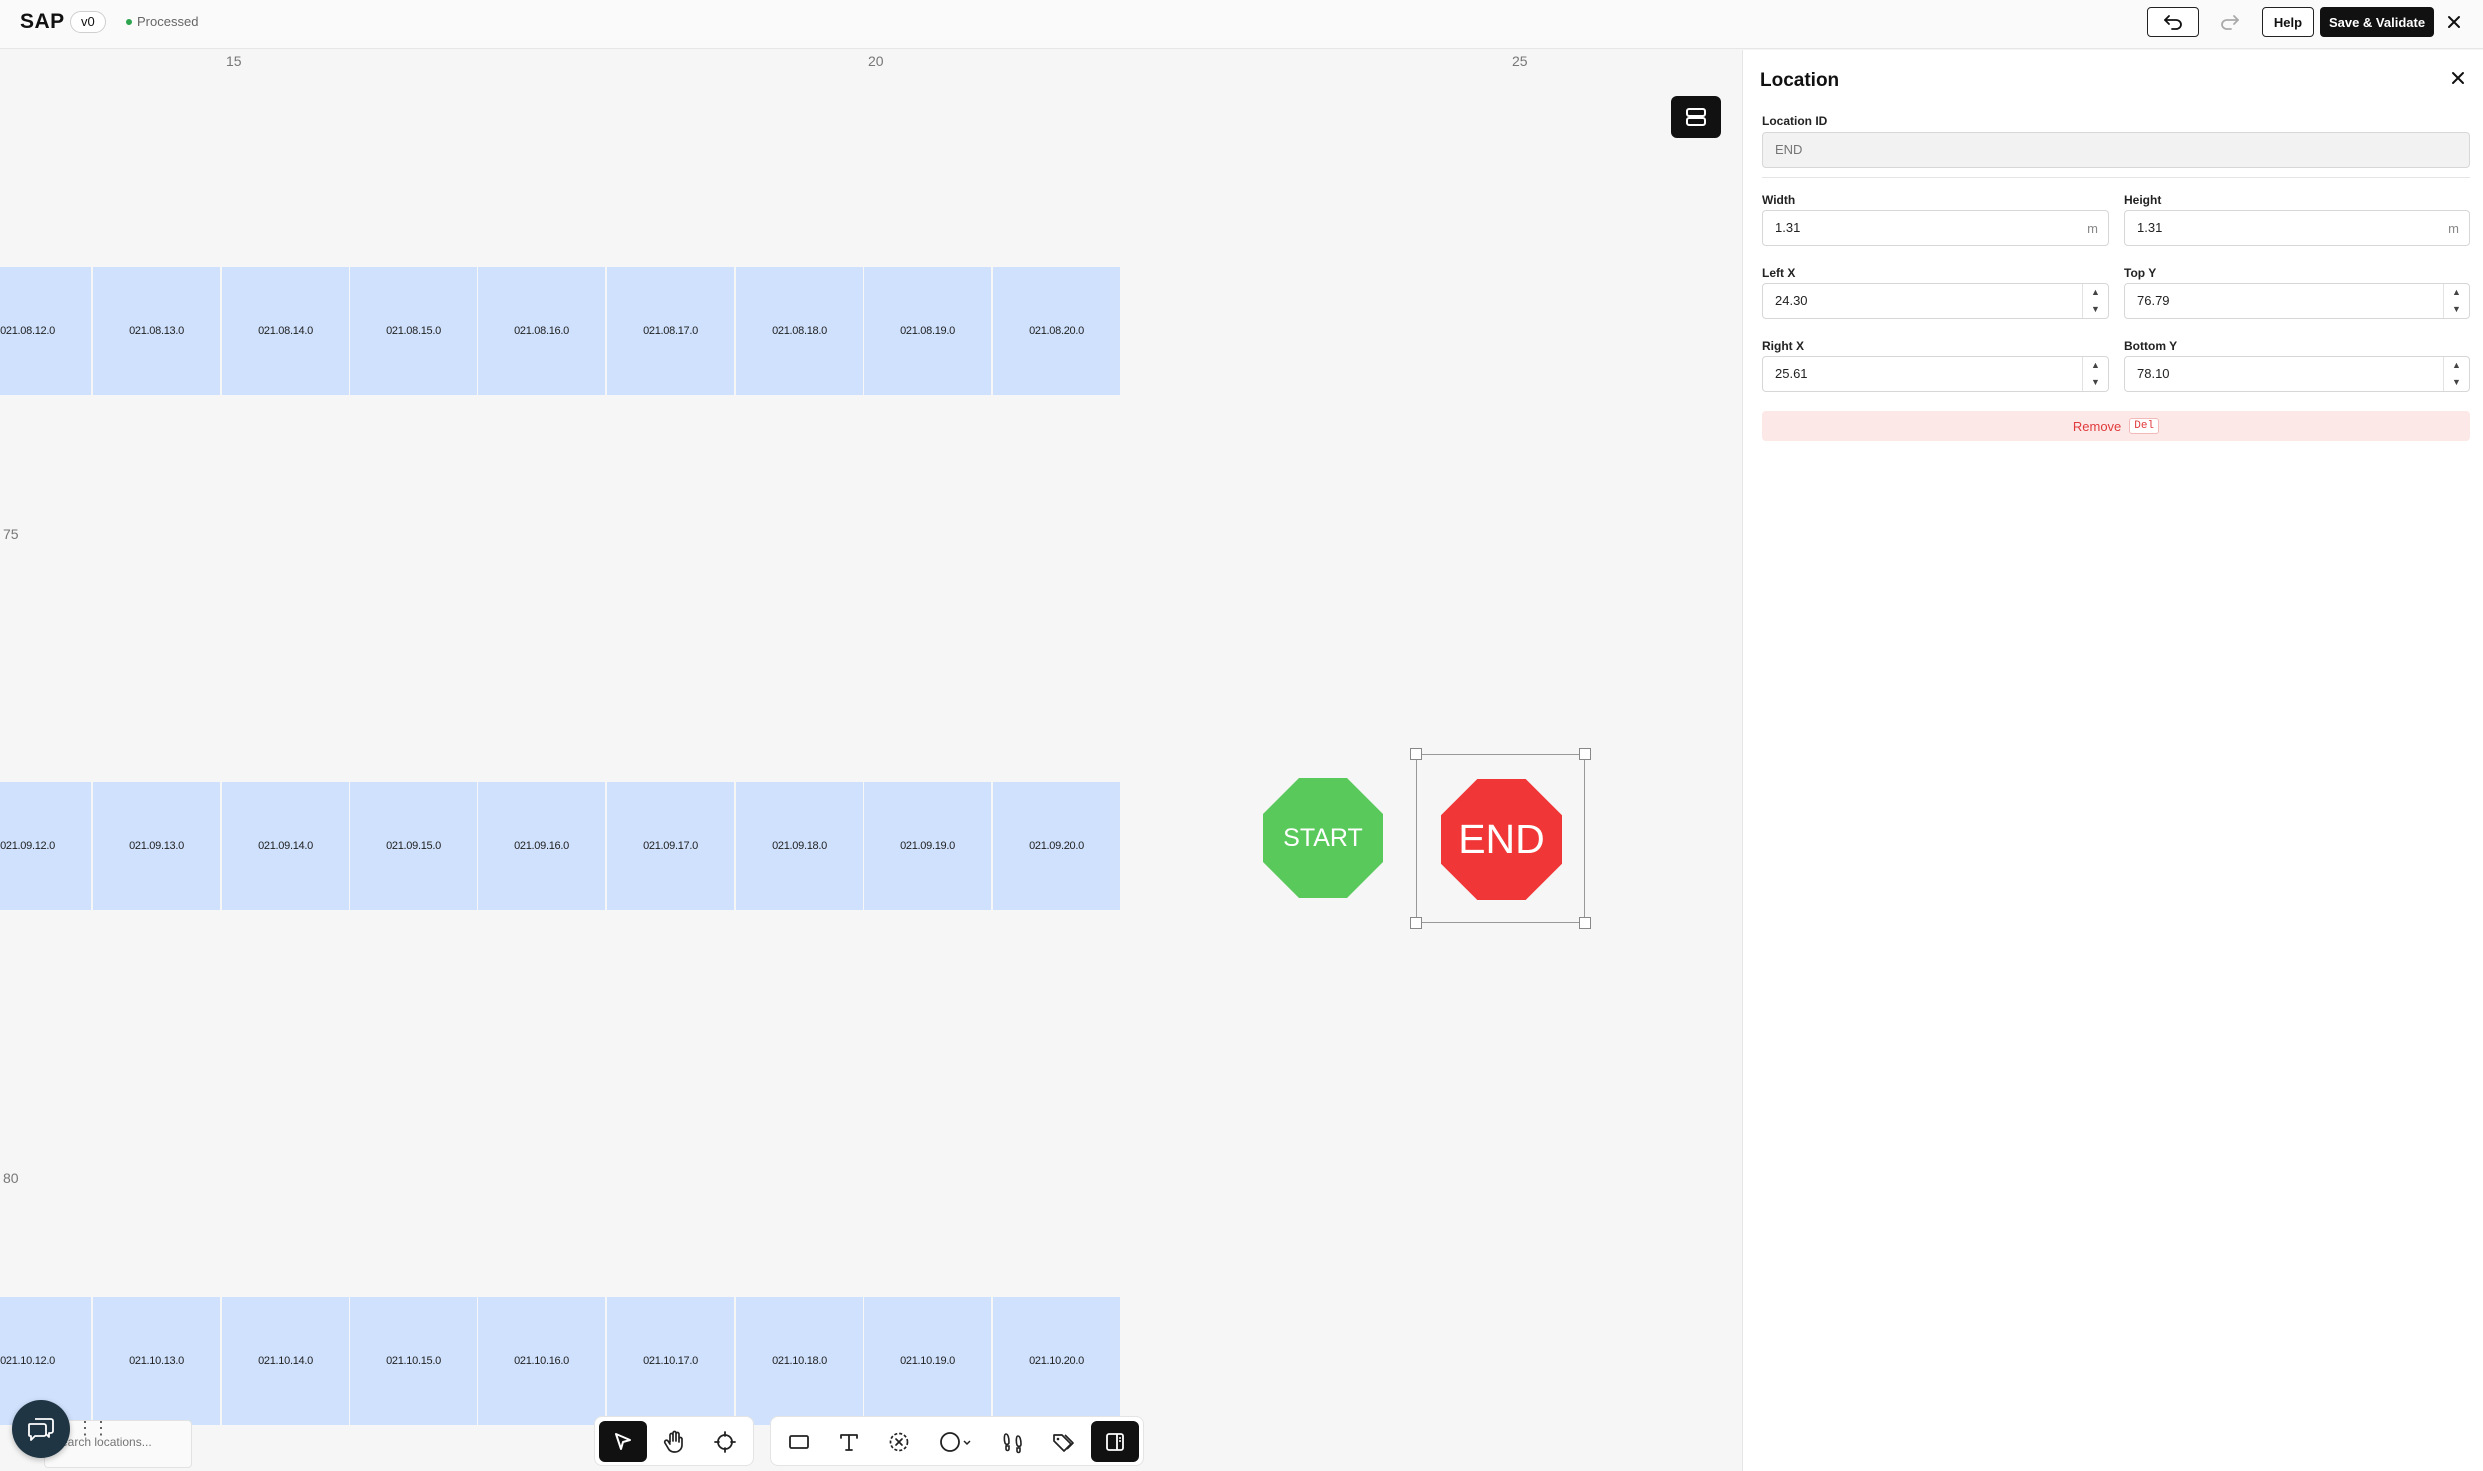  What do you see at coordinates (1241, 24) in the screenshot?
I see `top-bar: SAP v0 Processed Help Save & Validate` at bounding box center [1241, 24].